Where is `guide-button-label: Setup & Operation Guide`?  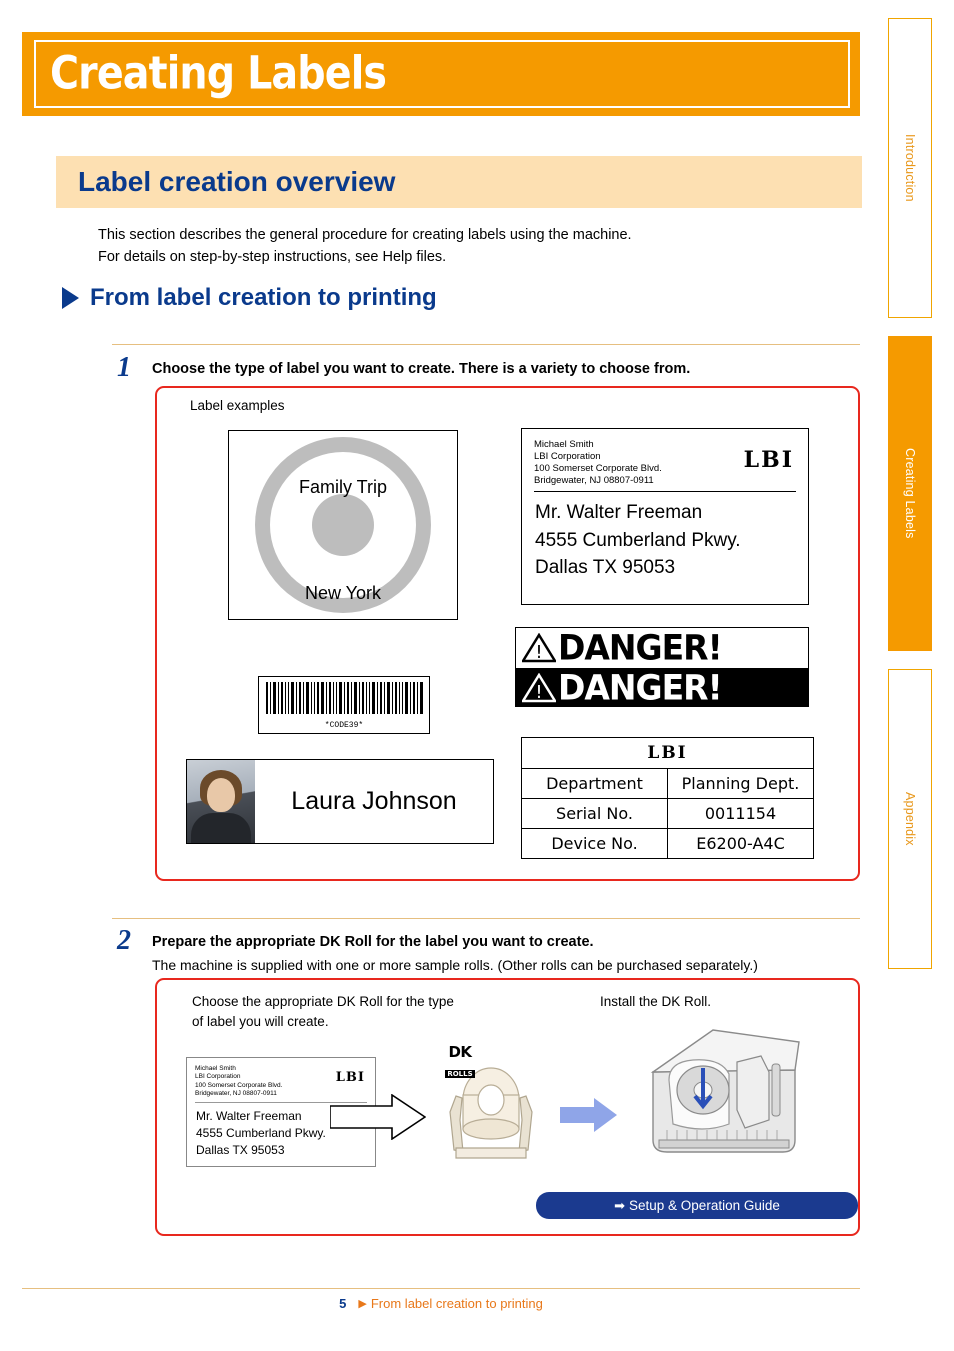 guide-button-label: Setup & Operation Guide is located at coordinates (704, 1205).